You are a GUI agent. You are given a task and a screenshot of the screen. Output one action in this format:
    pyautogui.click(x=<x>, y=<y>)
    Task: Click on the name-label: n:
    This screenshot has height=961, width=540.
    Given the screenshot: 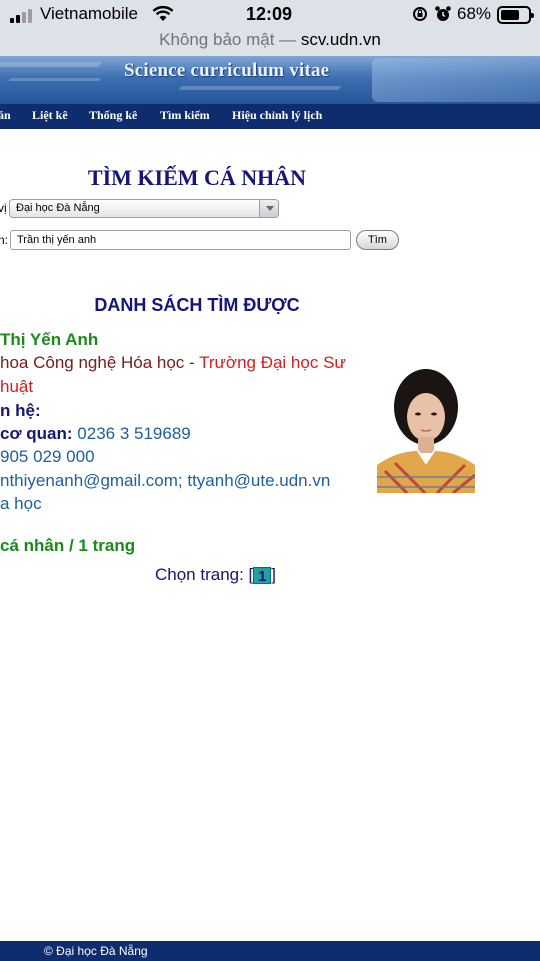 What is the action you would take?
    pyautogui.click(x=4, y=240)
    